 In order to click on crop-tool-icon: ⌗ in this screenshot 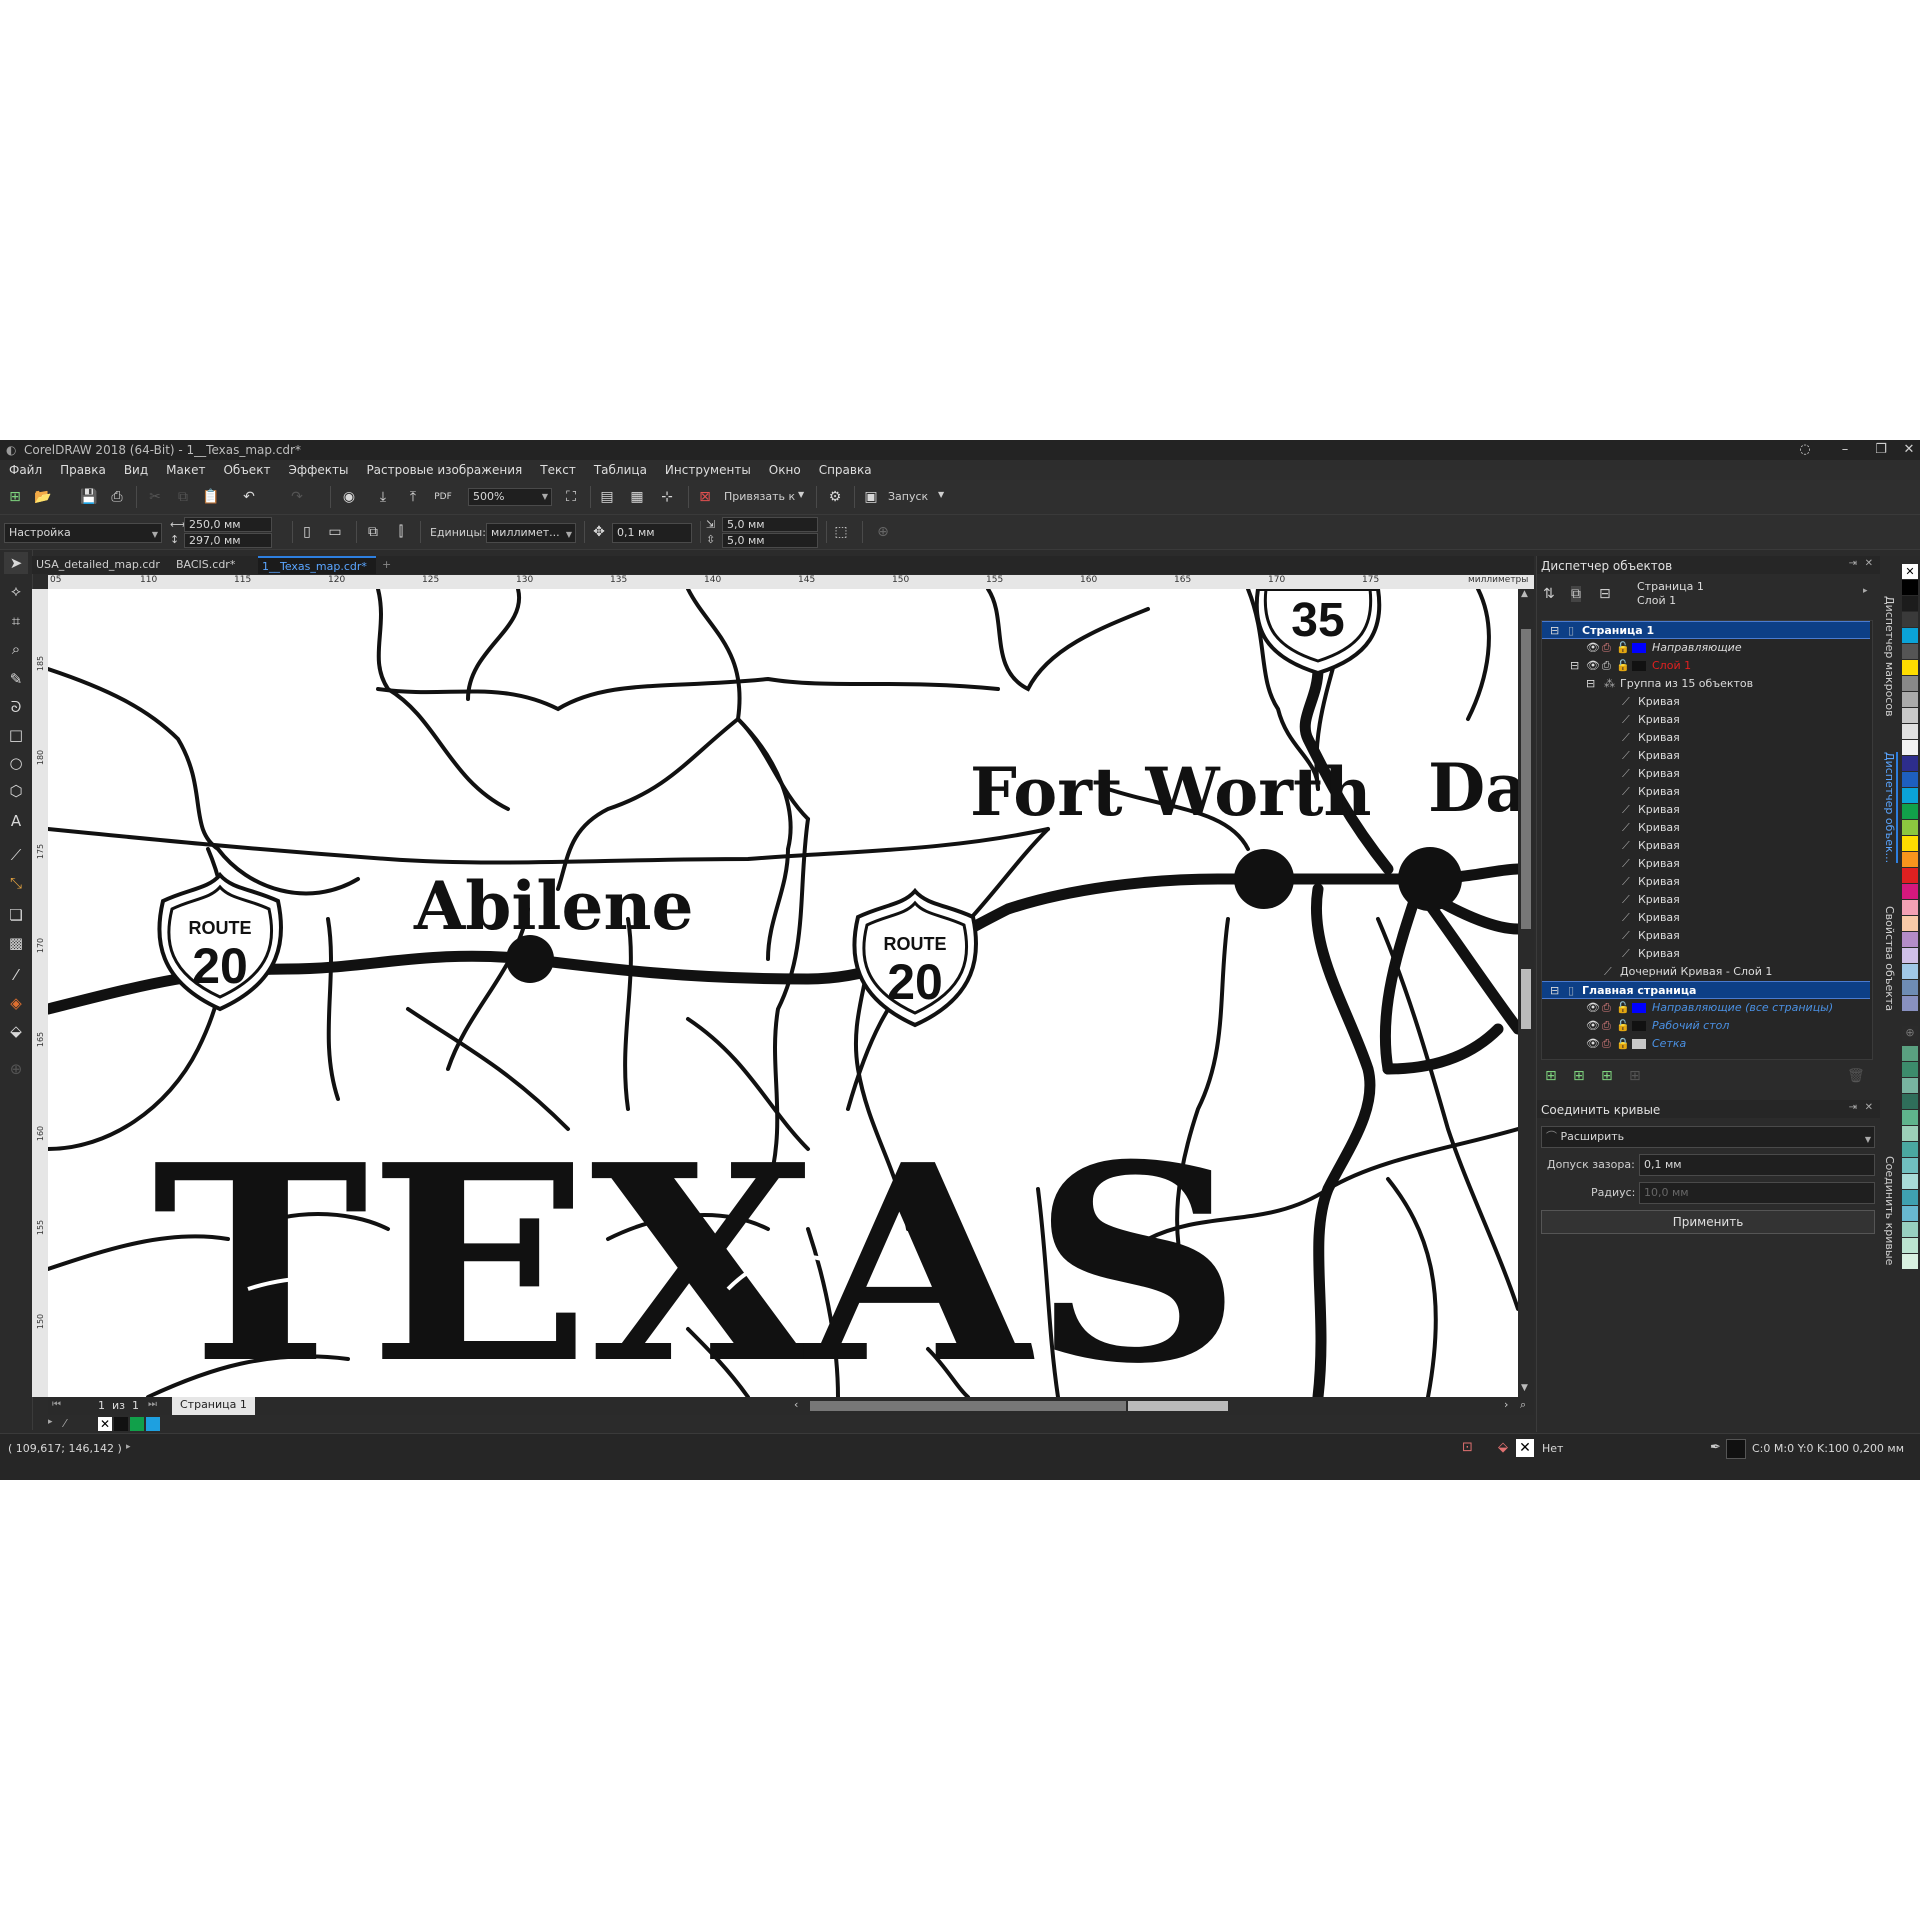, I will do `click(16, 621)`.